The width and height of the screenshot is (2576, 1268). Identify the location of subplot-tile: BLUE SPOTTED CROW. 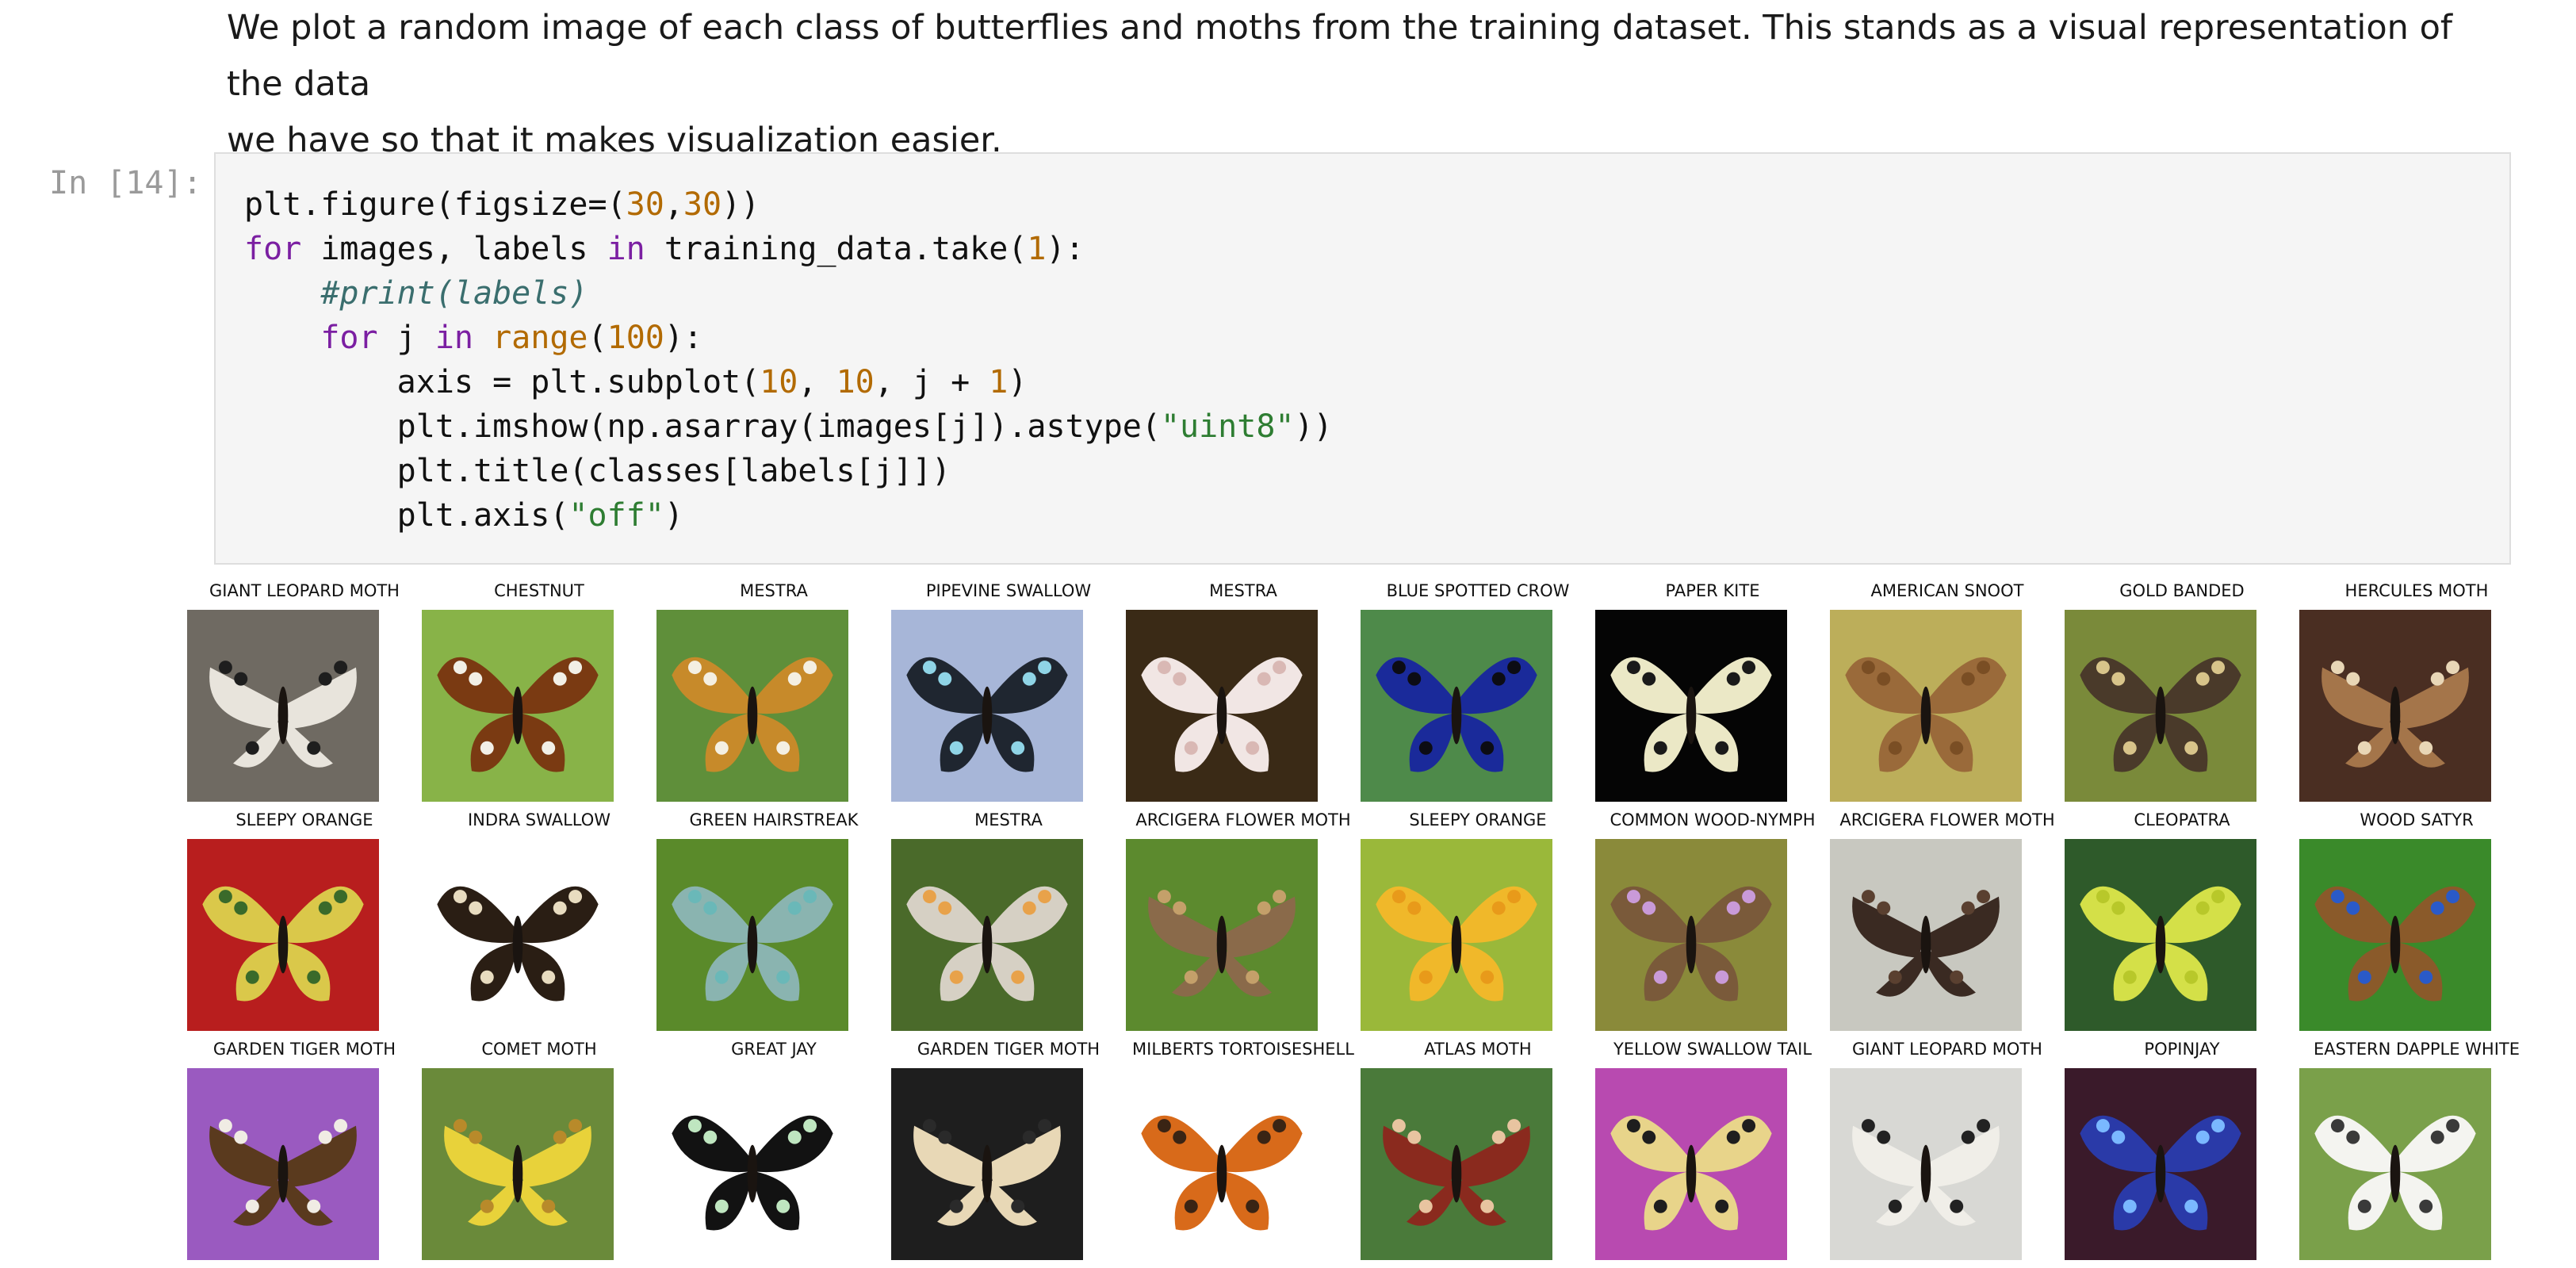
(1478, 695).